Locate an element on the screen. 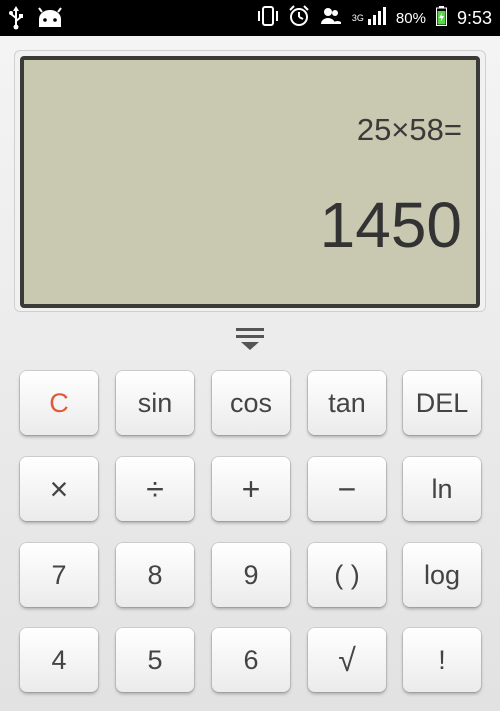 The height and width of the screenshot is (711, 500). digit-5-key: 5 is located at coordinates (155, 660).